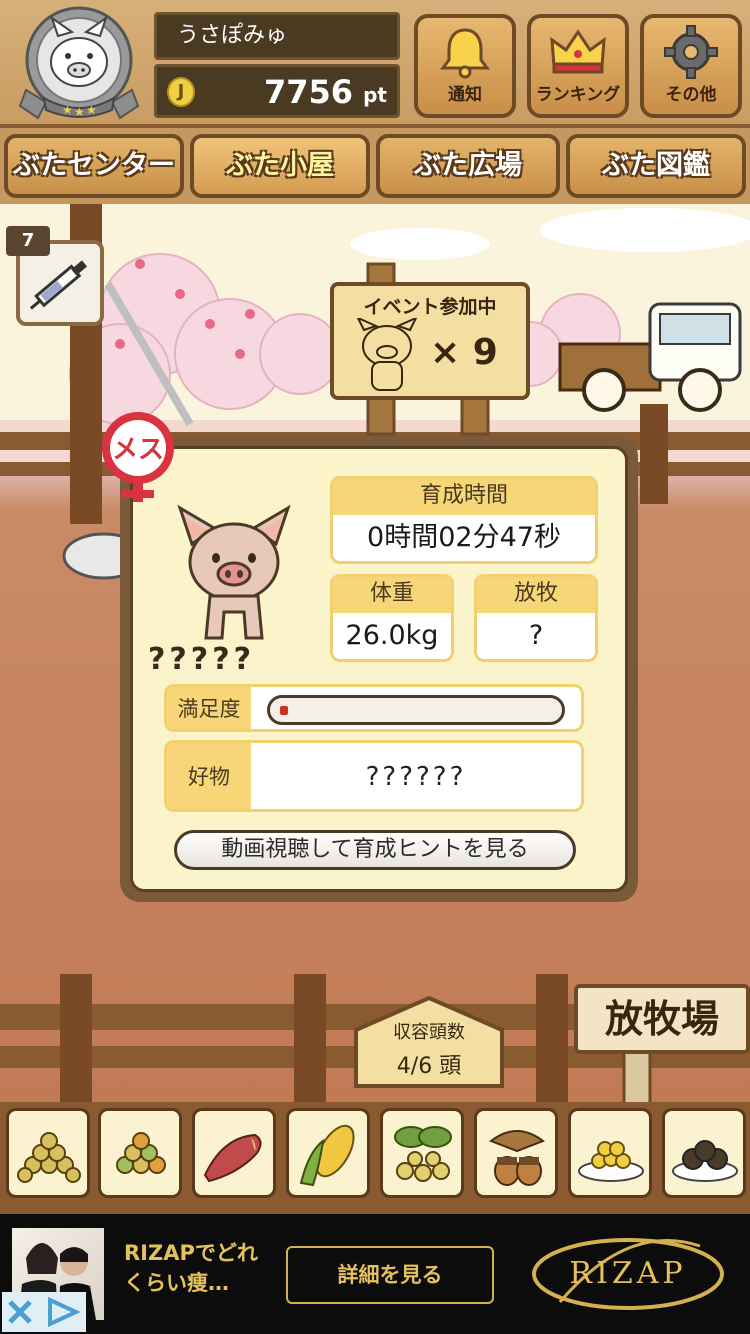 The image size is (750, 1334). Describe the element at coordinates (44, 1312) in the screenshot. I see `ad-close-icon` at that location.